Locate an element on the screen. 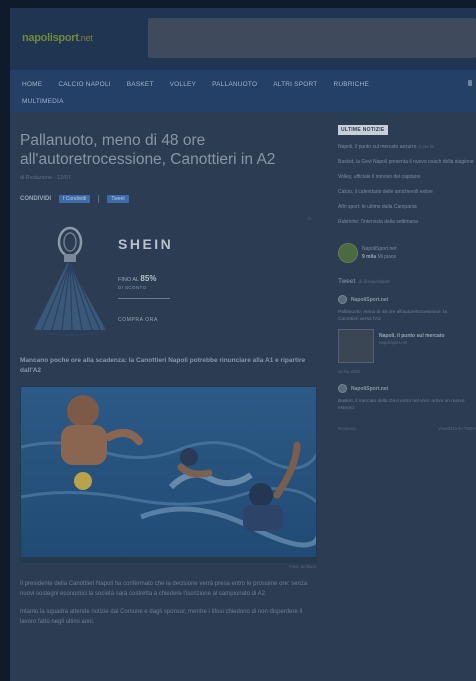 This screenshot has height=681, width=476. article-byline: di Redazione - 12/07 is located at coordinates (45, 178).